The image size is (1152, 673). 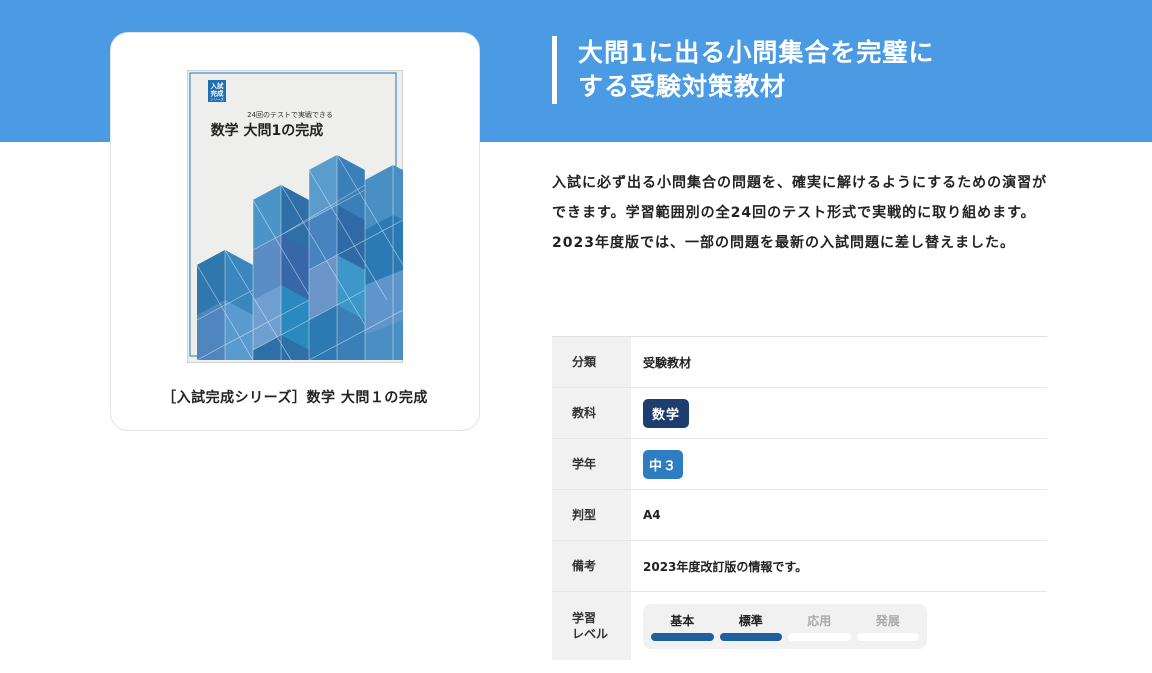 What do you see at coordinates (666, 413) in the screenshot?
I see `subject-badge: 数学` at bounding box center [666, 413].